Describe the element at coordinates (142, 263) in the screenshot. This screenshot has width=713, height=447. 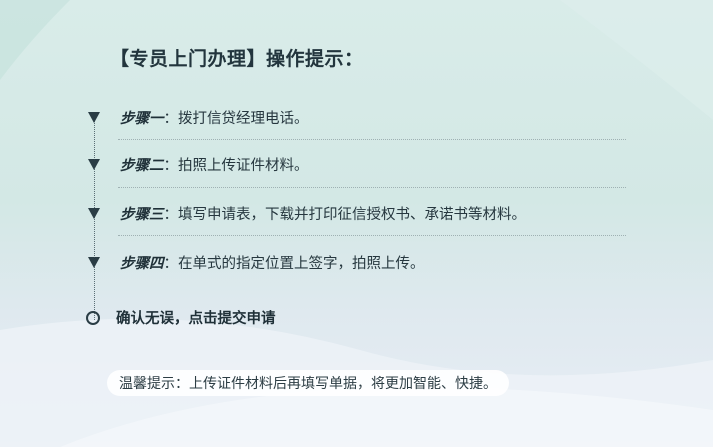
I see `step-name: 步骤四` at that location.